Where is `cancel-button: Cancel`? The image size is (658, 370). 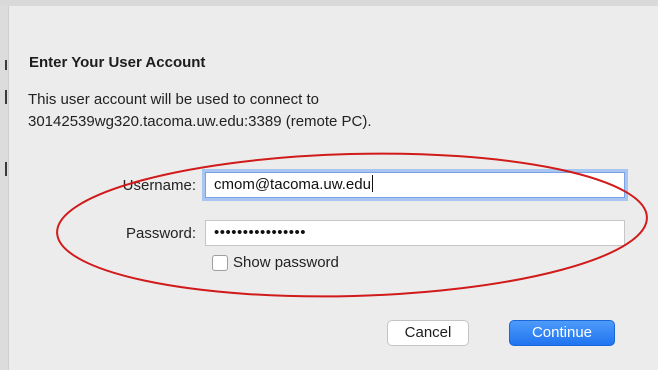 cancel-button: Cancel is located at coordinates (428, 333).